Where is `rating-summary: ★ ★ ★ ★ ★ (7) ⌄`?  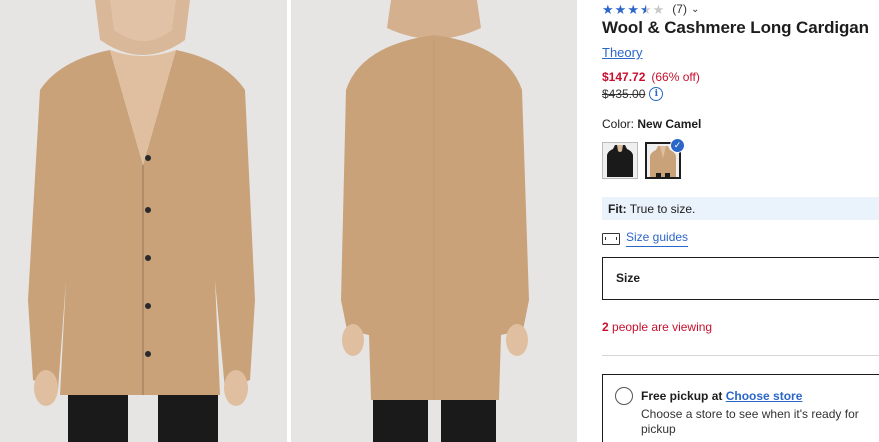
rating-summary: ★ ★ ★ ★ ★ (7) ⌄ is located at coordinates (650, 9).